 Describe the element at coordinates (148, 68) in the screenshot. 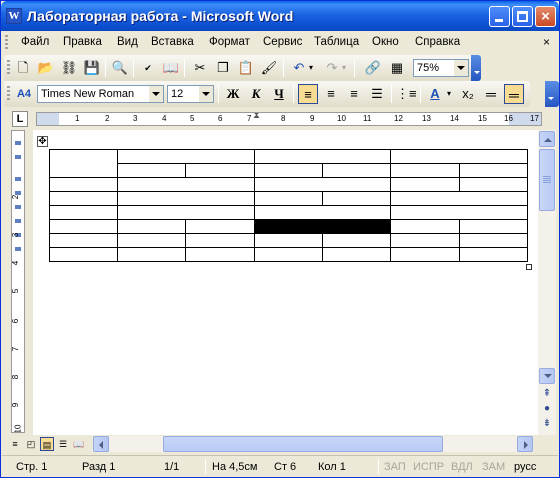

I see `spelling-icon: ✔` at that location.